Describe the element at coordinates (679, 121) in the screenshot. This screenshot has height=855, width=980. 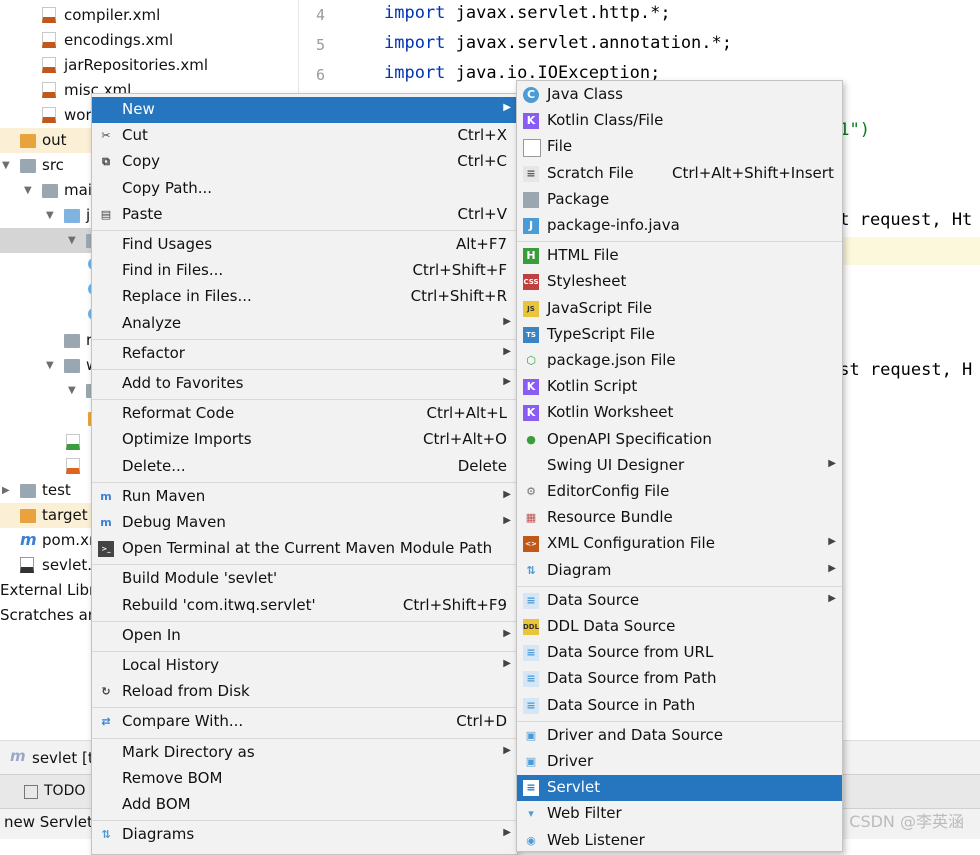
I see `menu-item-kotlin-class-file: K Kotlin Class/File` at that location.